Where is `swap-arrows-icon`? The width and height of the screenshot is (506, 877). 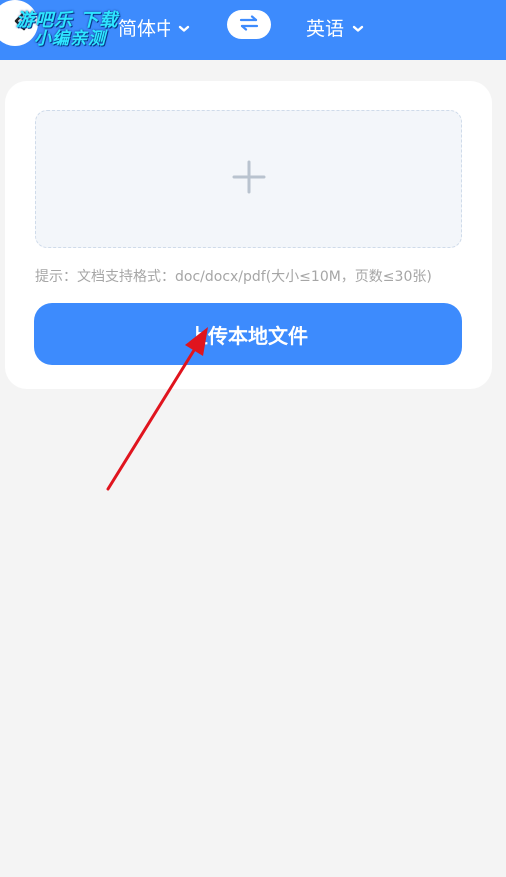
swap-arrows-icon is located at coordinates (249, 24).